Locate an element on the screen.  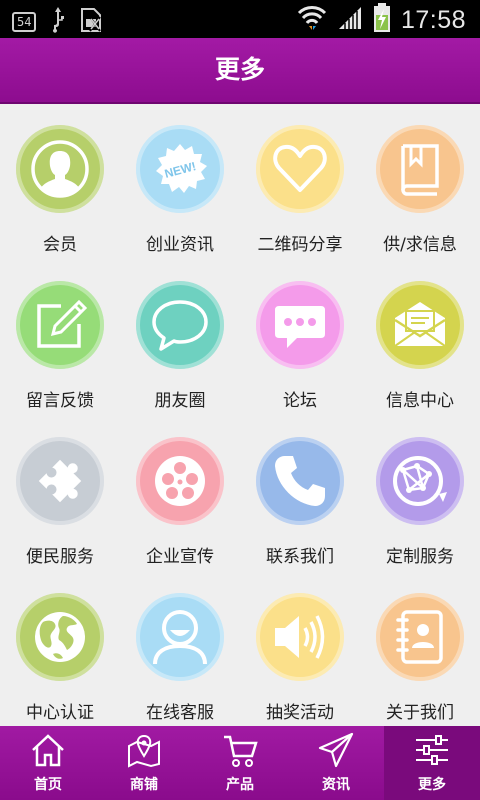
grid-item-about-us: 关于我们 is located at coordinates (420, 650).